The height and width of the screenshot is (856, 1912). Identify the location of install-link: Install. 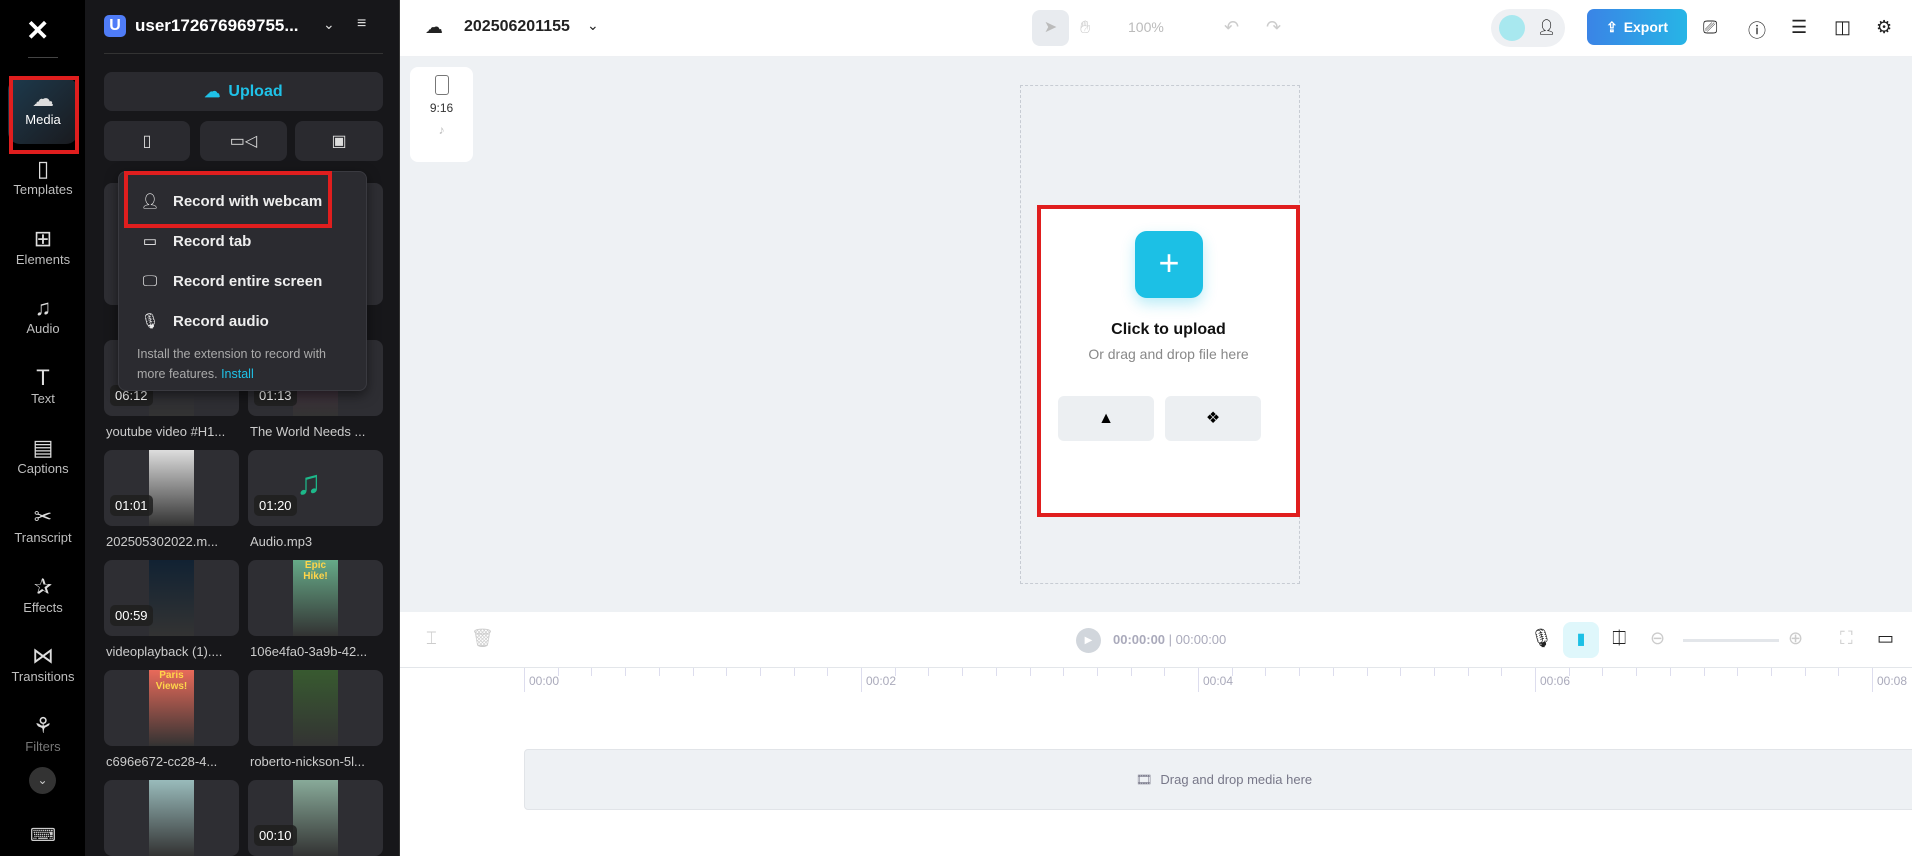
(237, 374).